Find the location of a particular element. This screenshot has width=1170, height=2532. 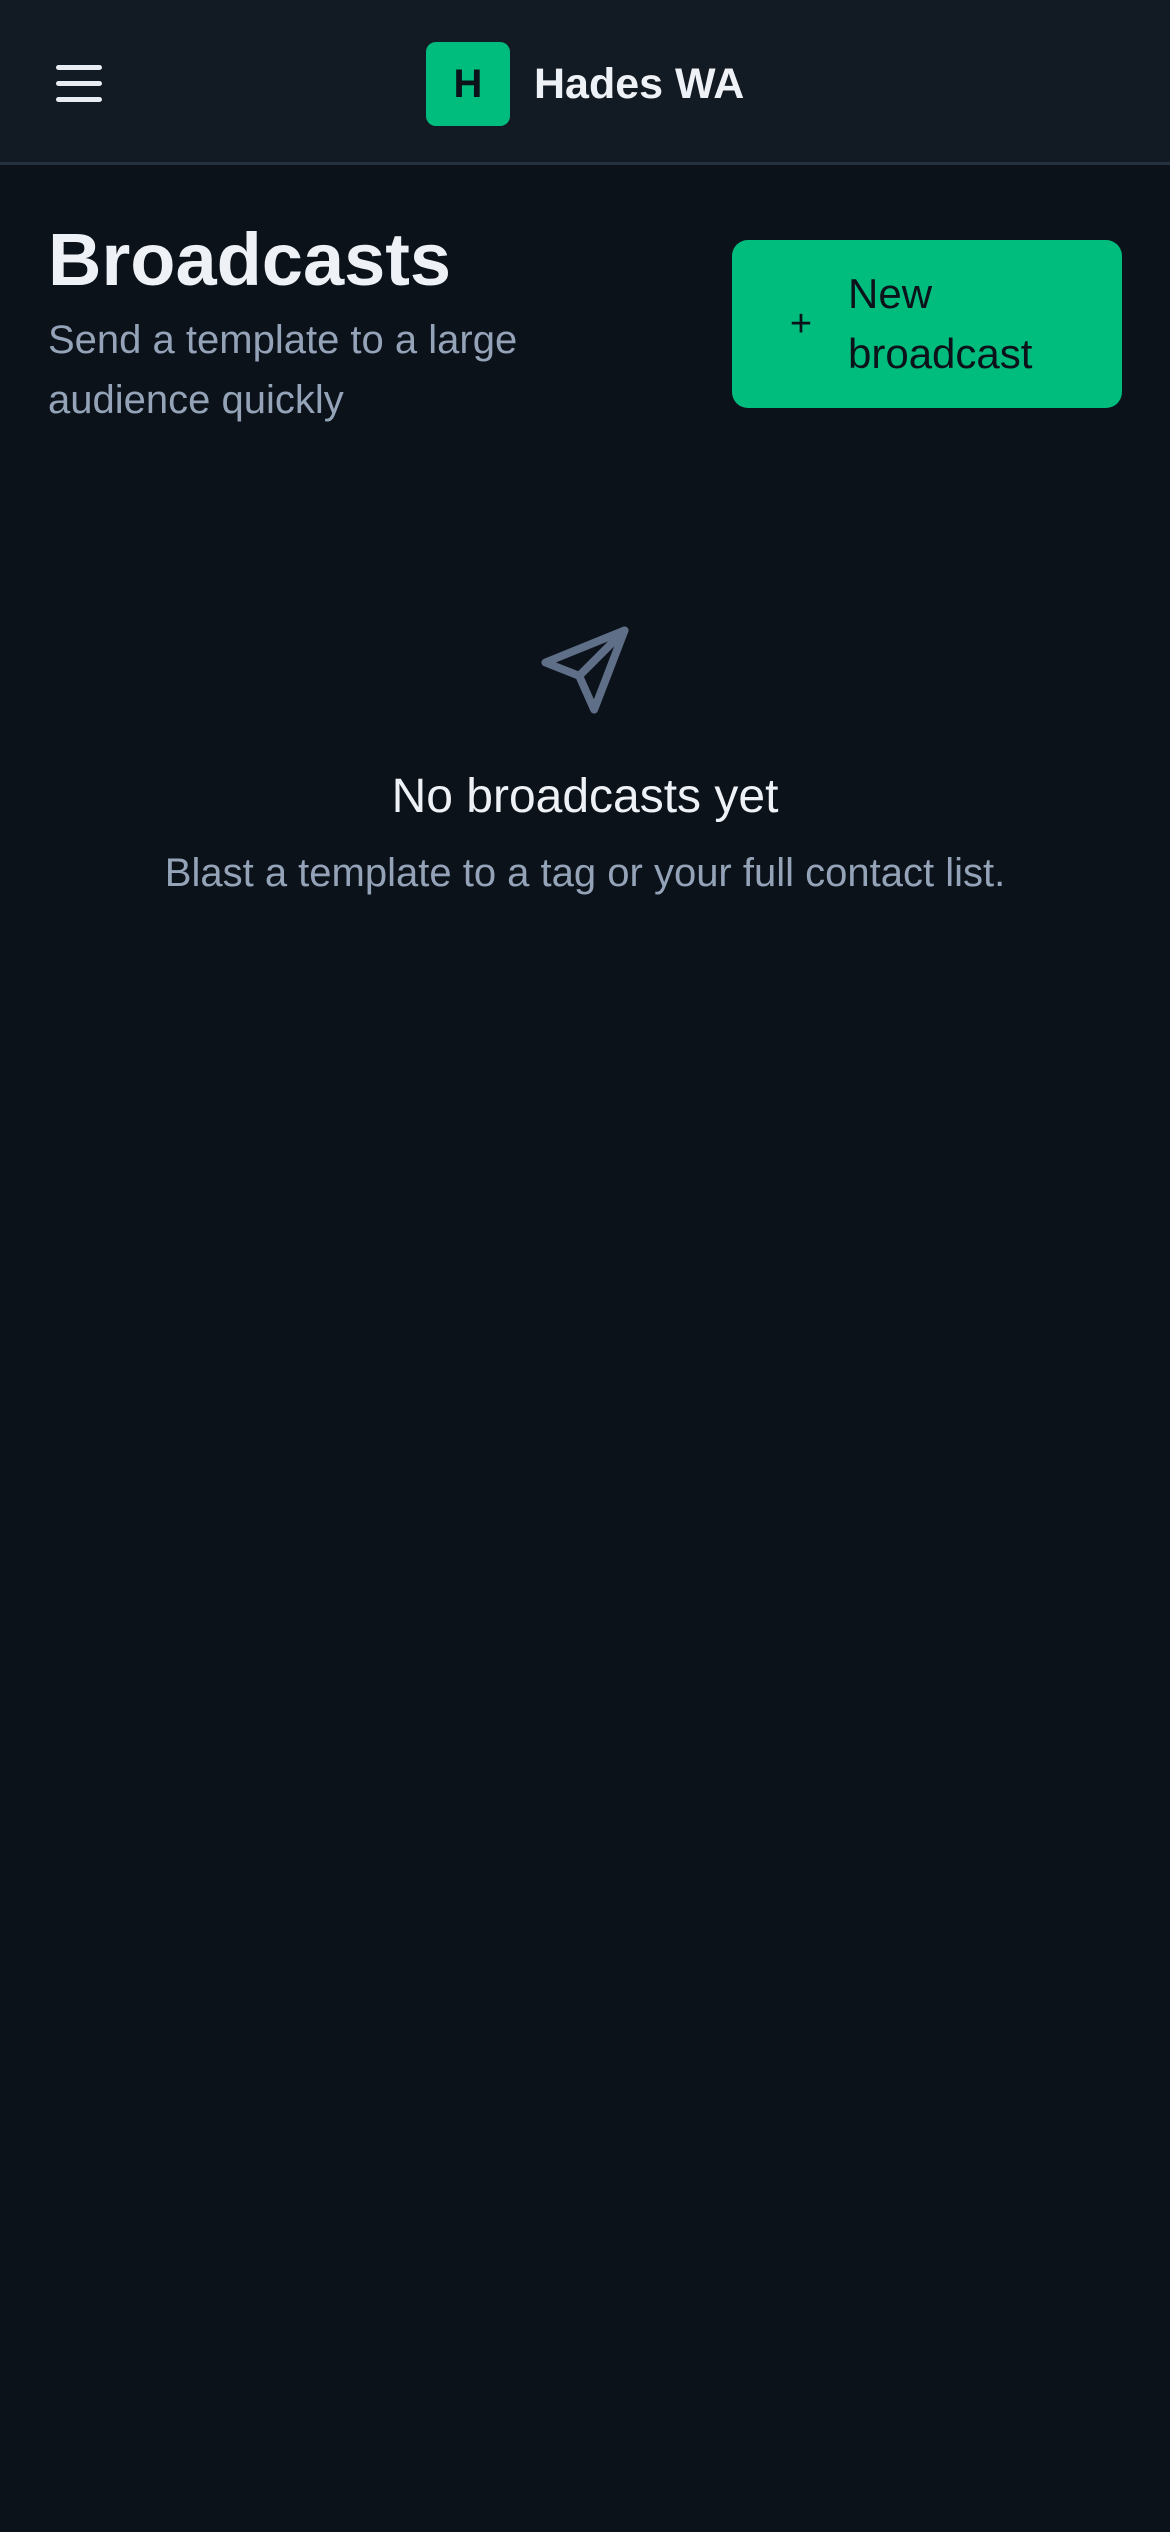

new-broadcast-label: New broadcast is located at coordinates (940, 323).